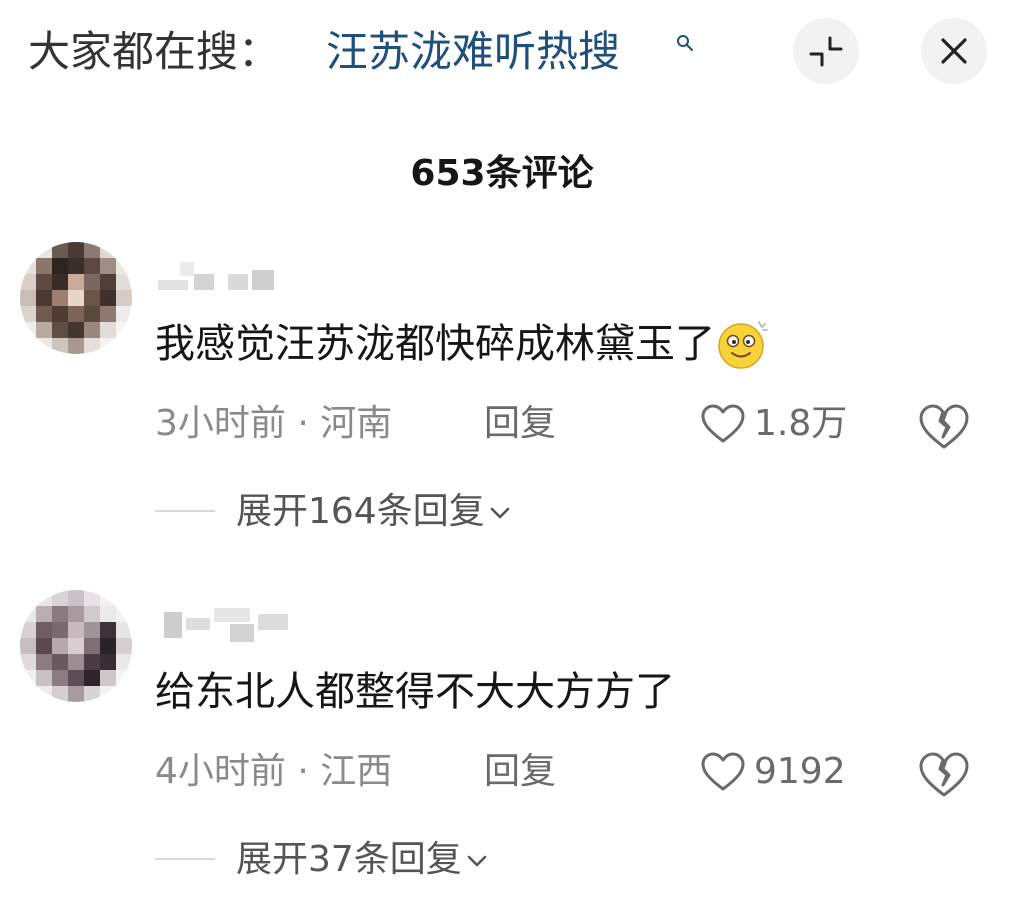 The width and height of the screenshot is (1024, 916). What do you see at coordinates (356, 423) in the screenshot?
I see `comment-location: 河南` at bounding box center [356, 423].